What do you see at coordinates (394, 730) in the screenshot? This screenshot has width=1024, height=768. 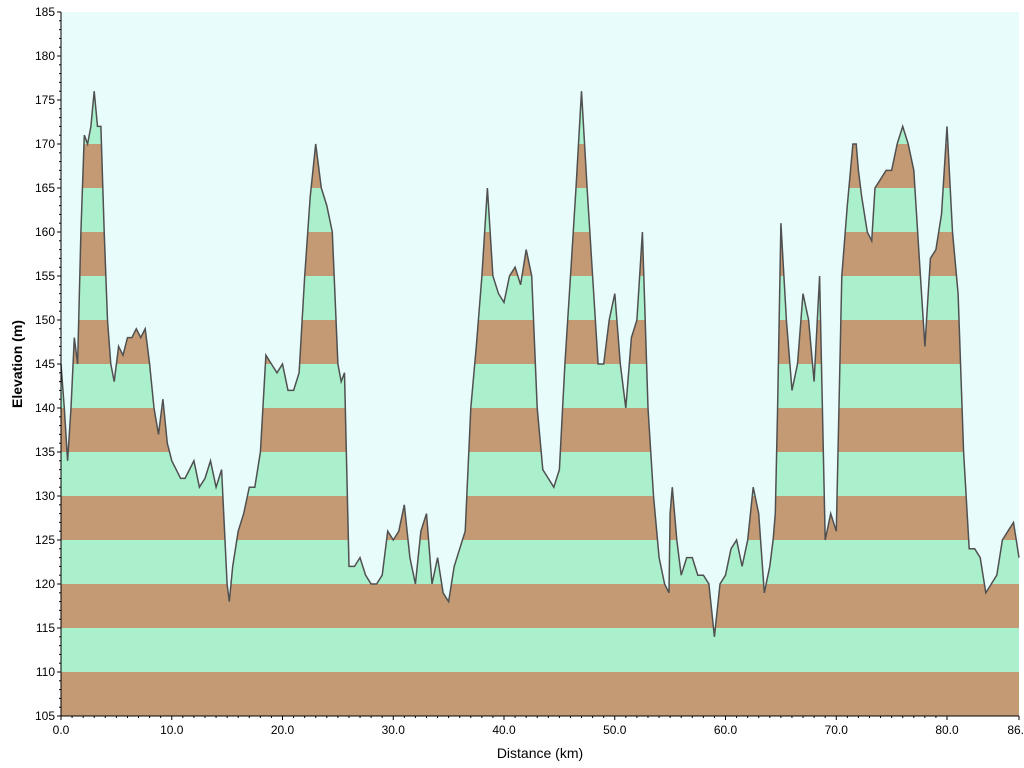 I see `x-tick-label: 30.0` at bounding box center [394, 730].